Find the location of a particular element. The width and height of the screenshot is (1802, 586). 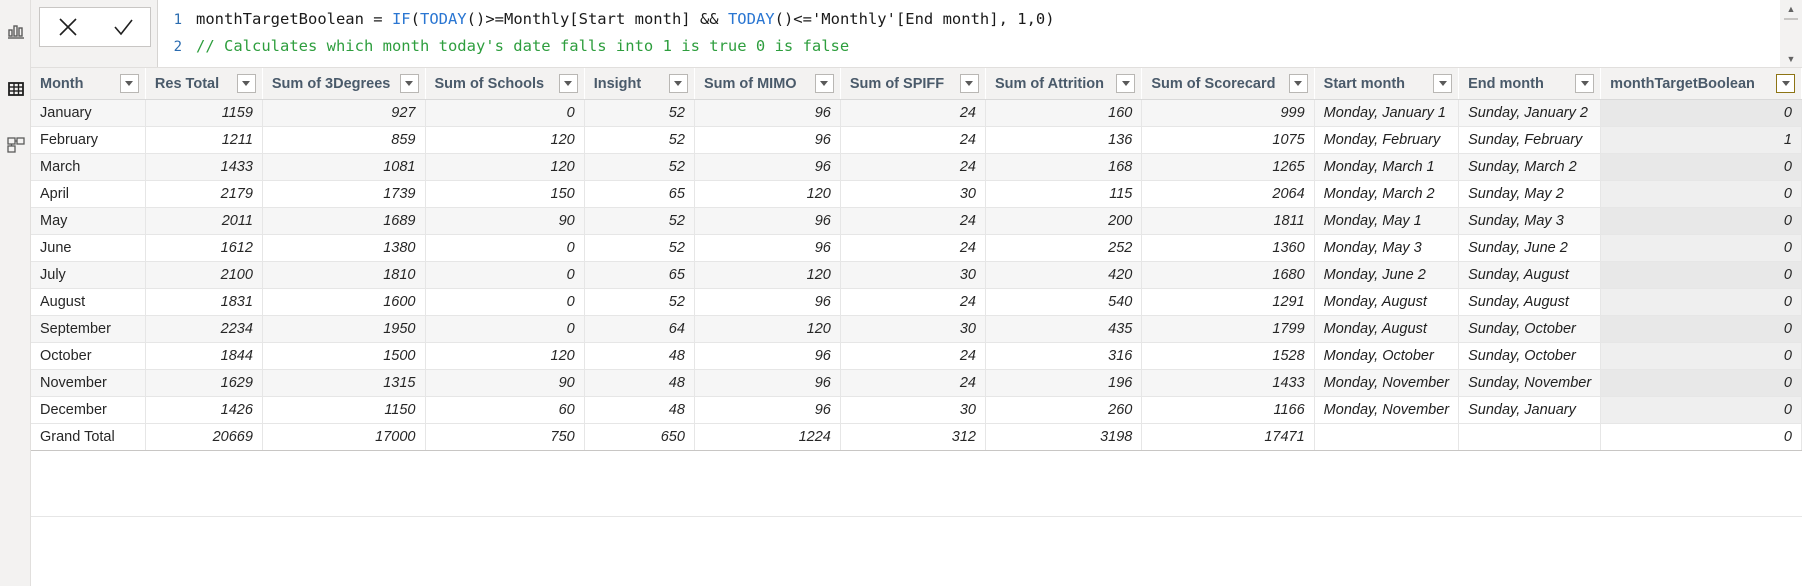

cell-degrees3: 1315 is located at coordinates (344, 383).